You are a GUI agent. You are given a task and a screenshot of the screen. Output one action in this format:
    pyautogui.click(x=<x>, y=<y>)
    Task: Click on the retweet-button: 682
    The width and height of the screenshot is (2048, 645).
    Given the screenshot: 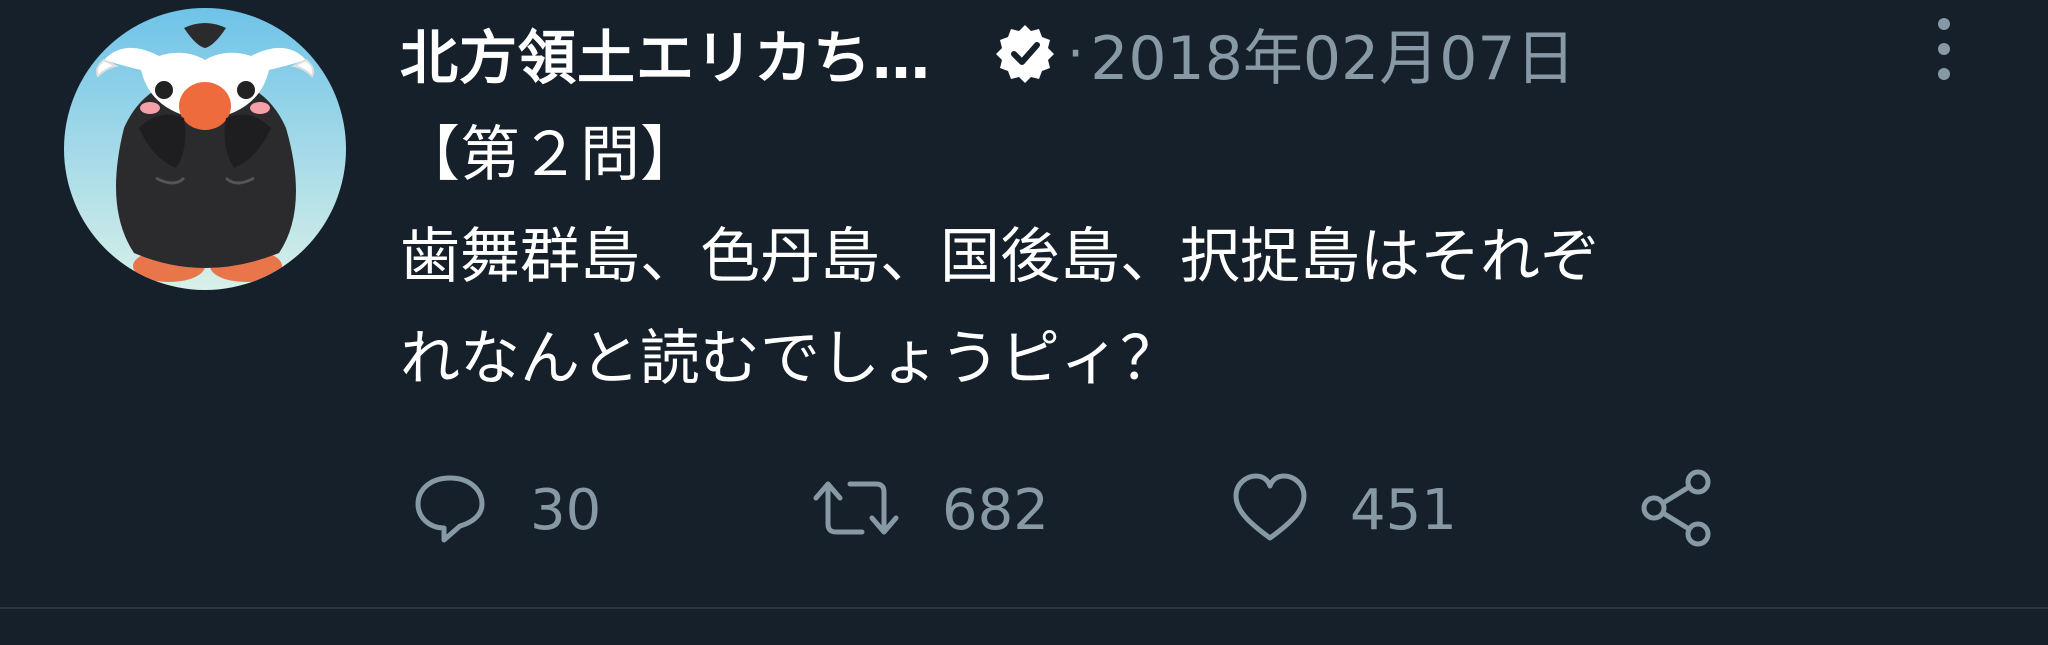 What is the action you would take?
    pyautogui.click(x=928, y=510)
    